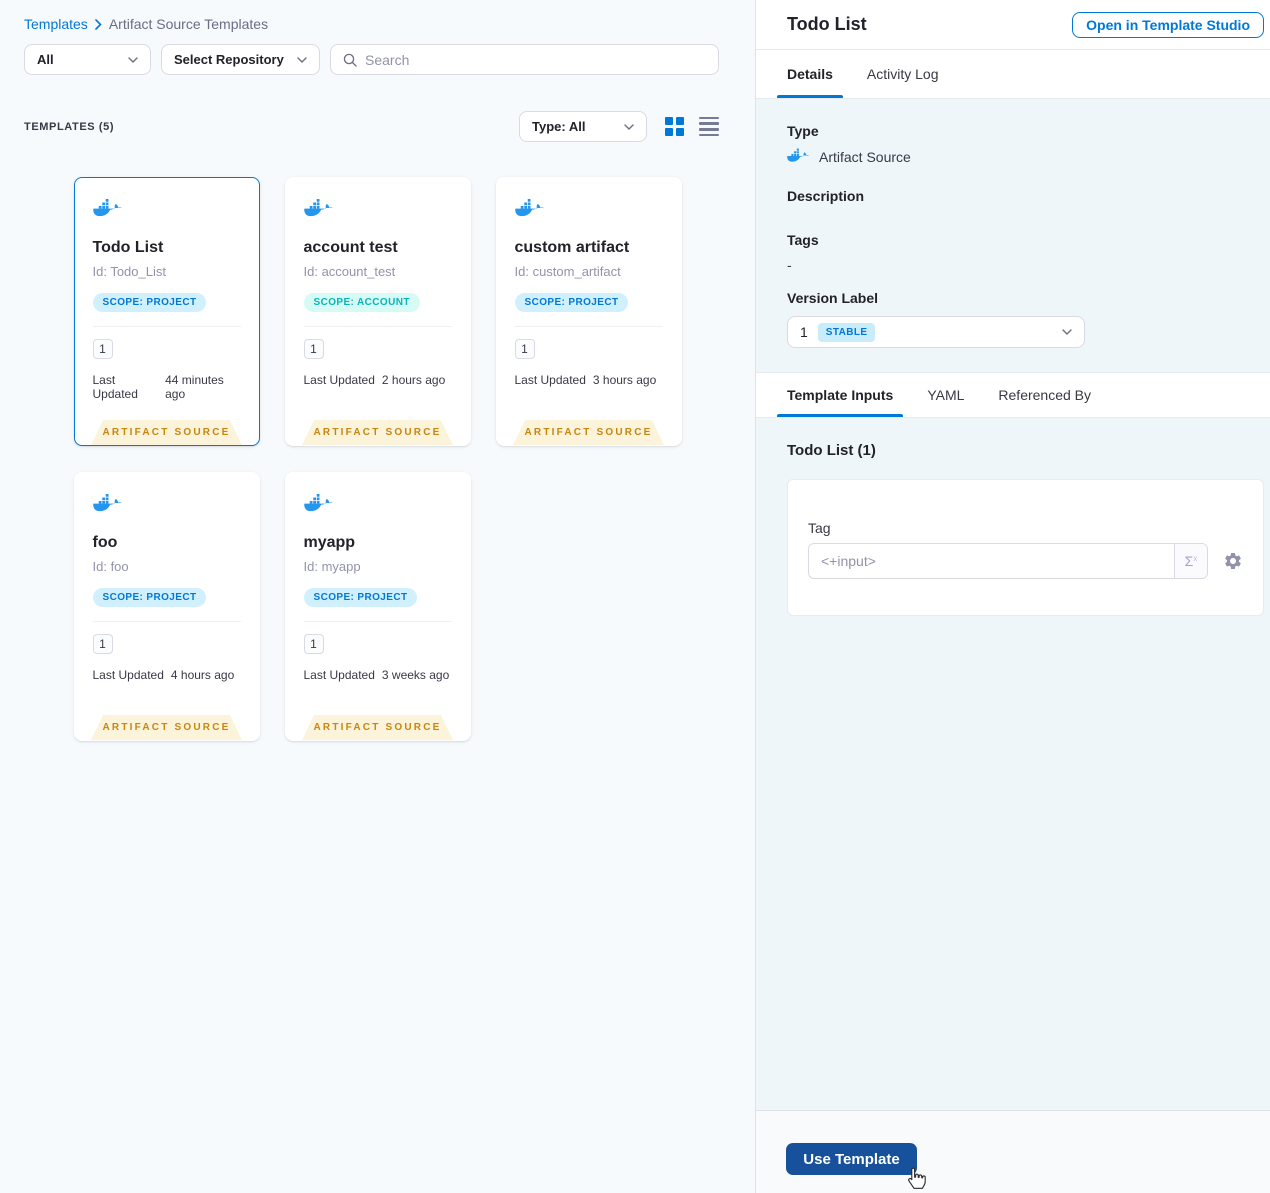 This screenshot has height=1193, width=1270. I want to click on gear-icon, so click(1233, 561).